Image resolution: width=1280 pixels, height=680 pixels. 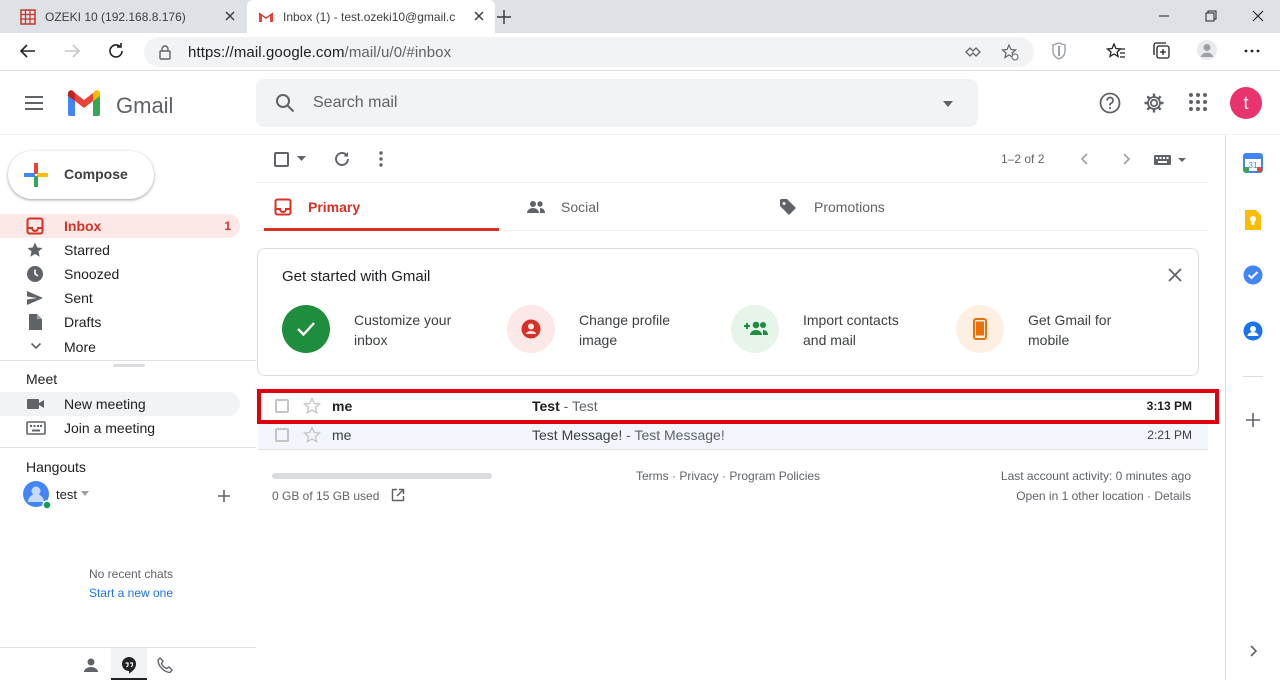 I want to click on inbox-icon, so click(x=283, y=207).